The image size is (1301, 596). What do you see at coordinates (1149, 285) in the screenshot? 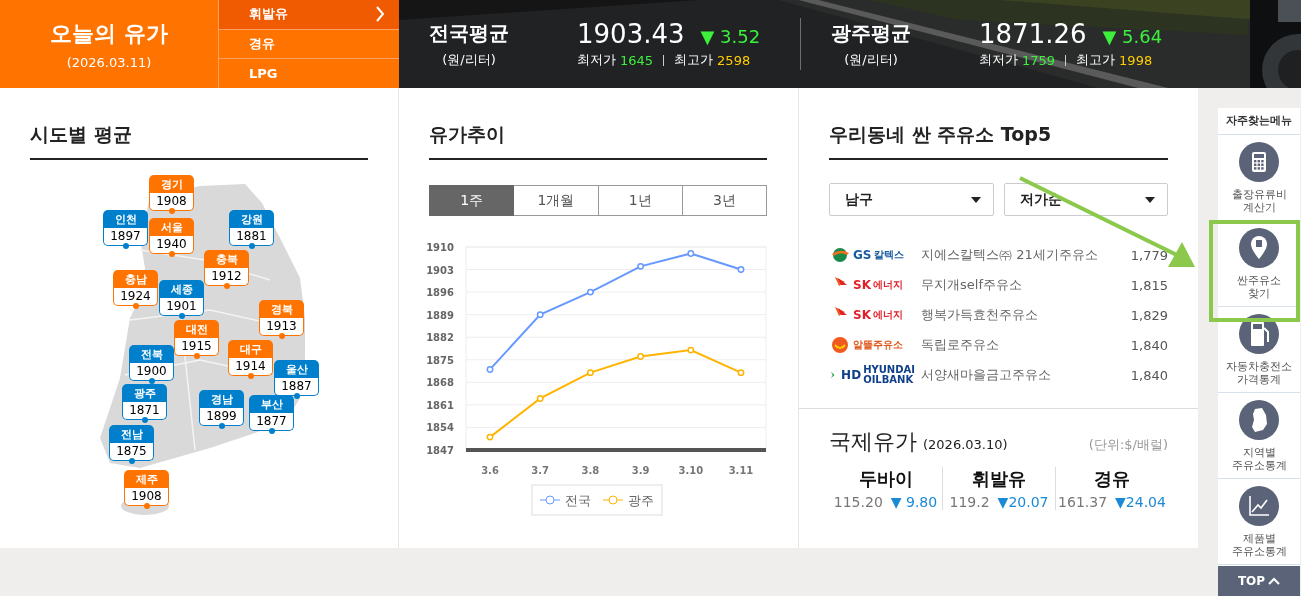
I see `station-price: 1,815` at bounding box center [1149, 285].